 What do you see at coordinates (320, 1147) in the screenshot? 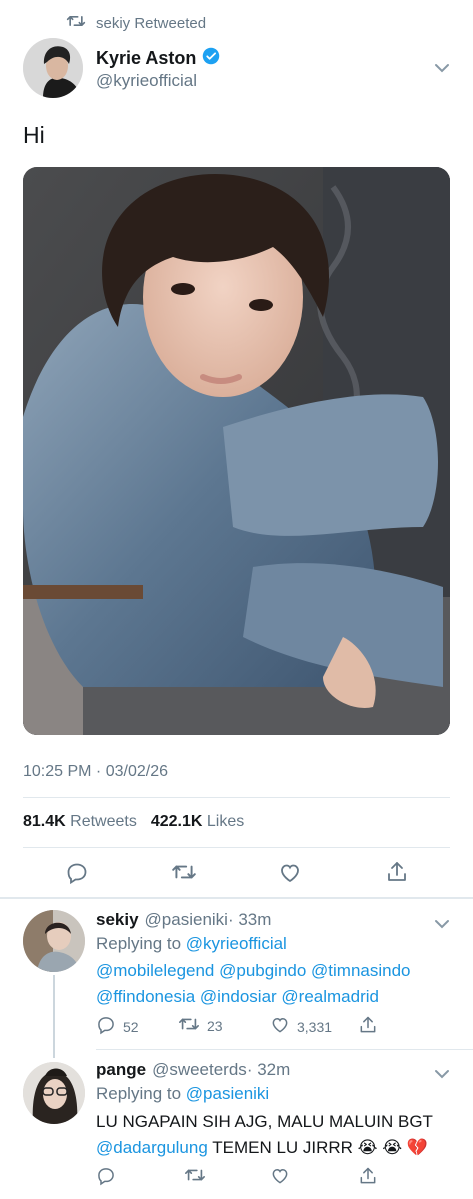
I see `reply-text-rest: TEMEN LU JIRRR 😭 😭 💔` at bounding box center [320, 1147].